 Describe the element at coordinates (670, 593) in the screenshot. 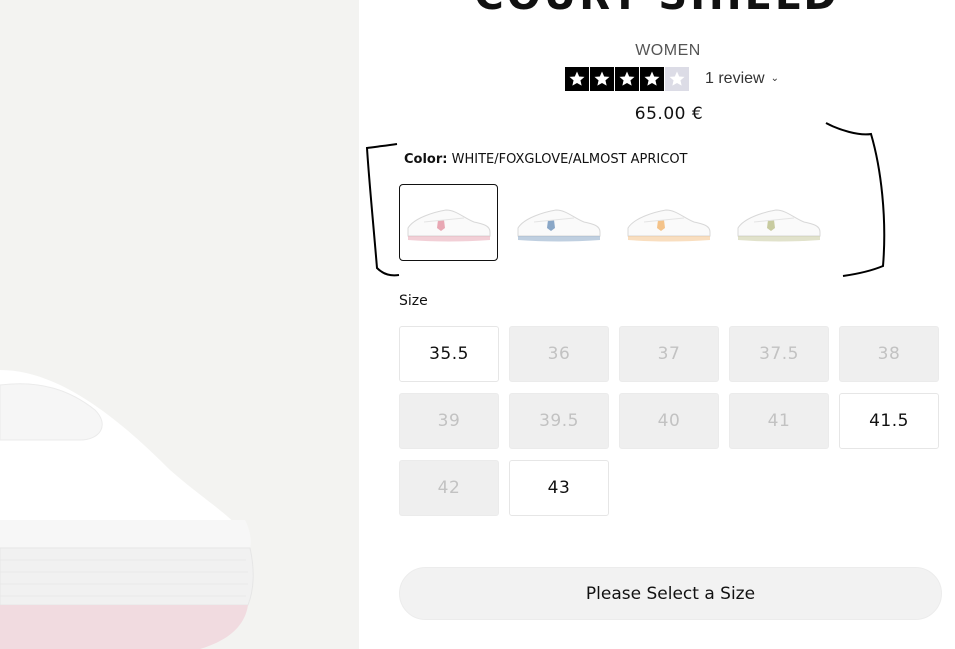

I see `add-to-cart-button: Please Select a Size` at that location.